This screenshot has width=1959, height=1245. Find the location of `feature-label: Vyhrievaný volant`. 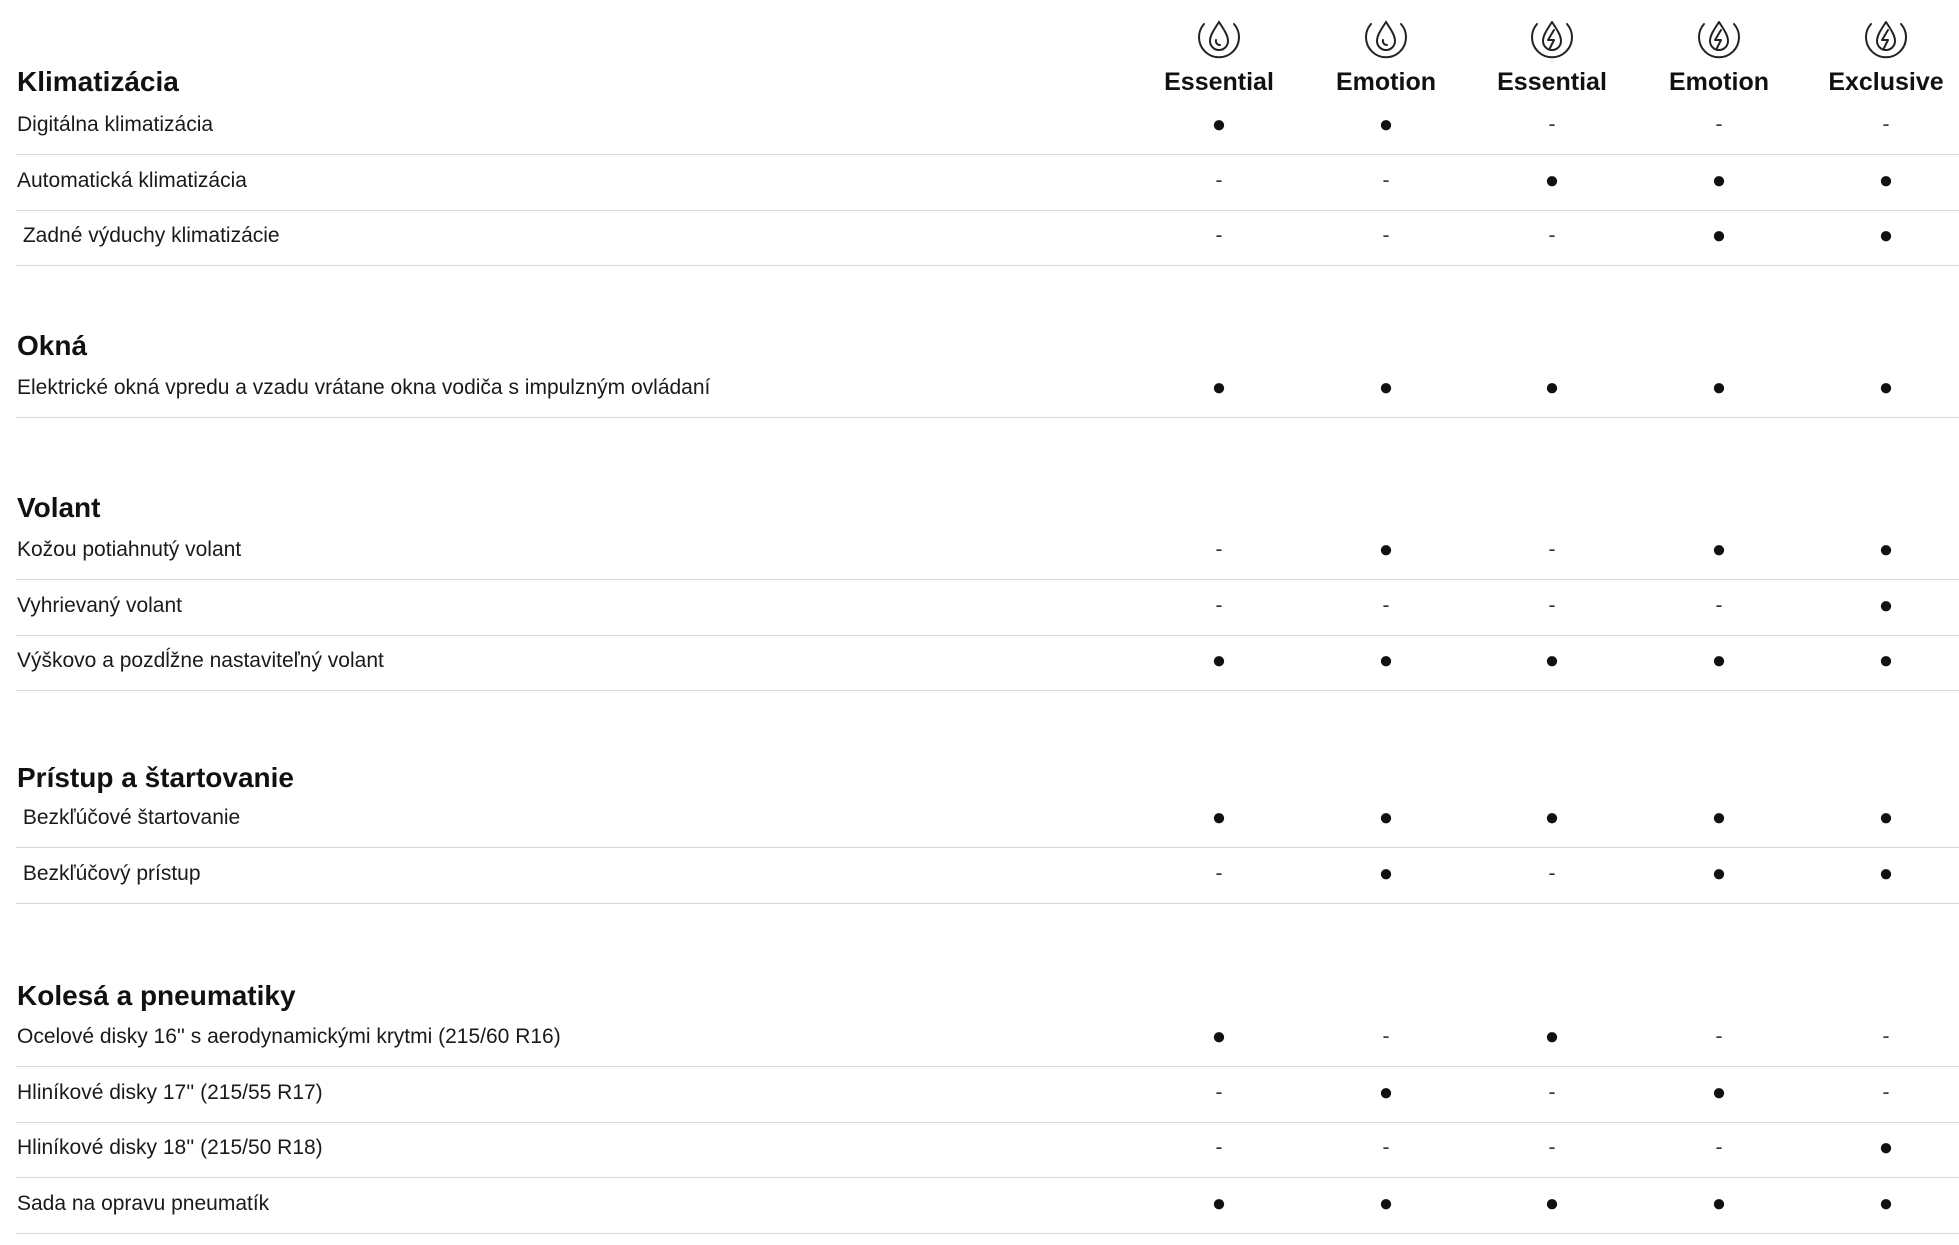

feature-label: Vyhrievaný volant is located at coordinates (99, 605).